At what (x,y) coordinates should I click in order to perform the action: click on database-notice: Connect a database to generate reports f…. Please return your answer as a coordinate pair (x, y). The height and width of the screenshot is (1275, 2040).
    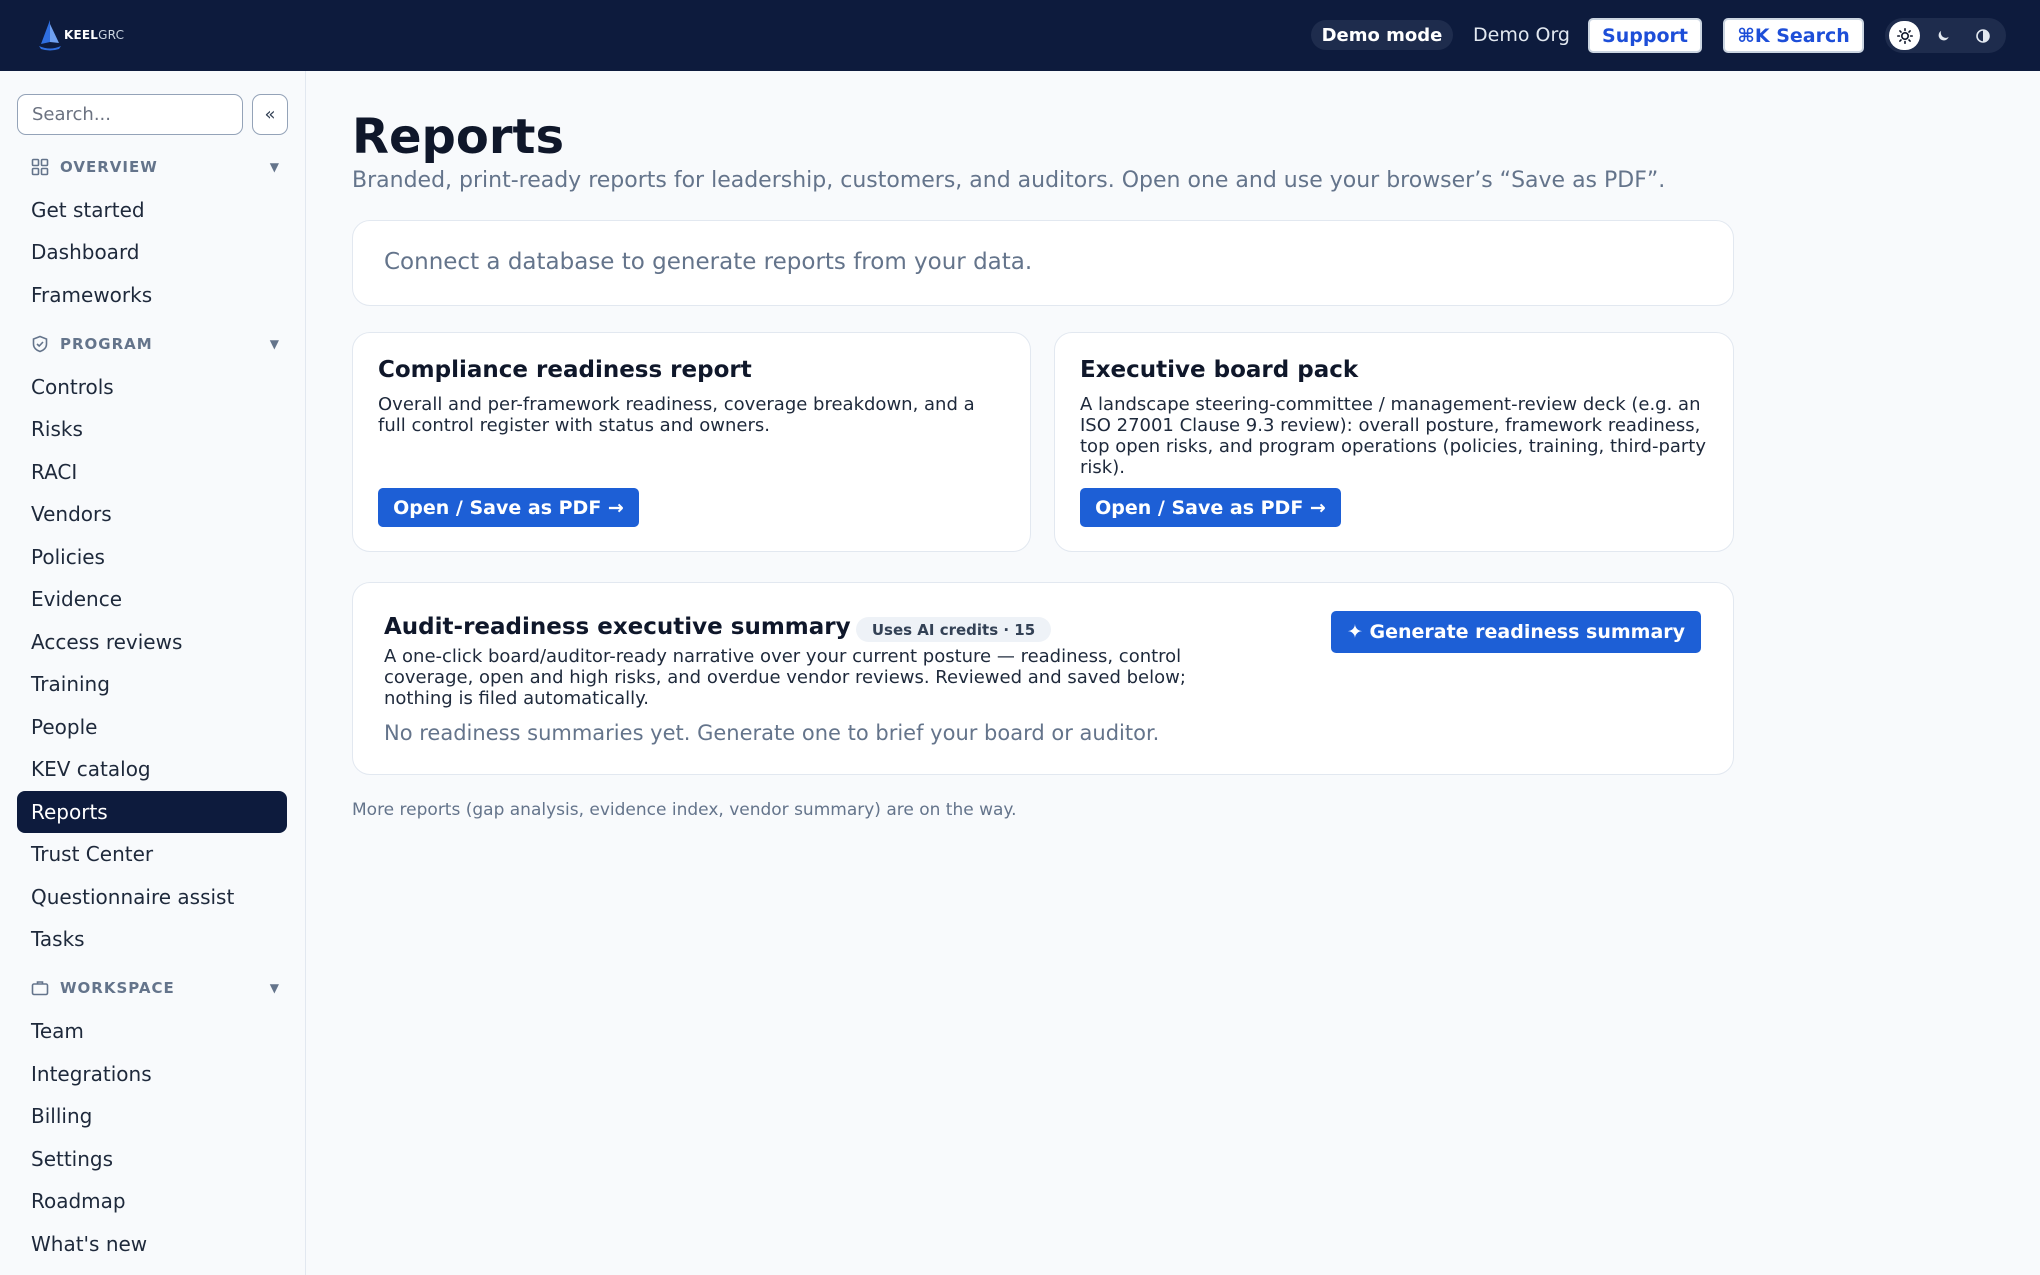
    Looking at the image, I should click on (1043, 263).